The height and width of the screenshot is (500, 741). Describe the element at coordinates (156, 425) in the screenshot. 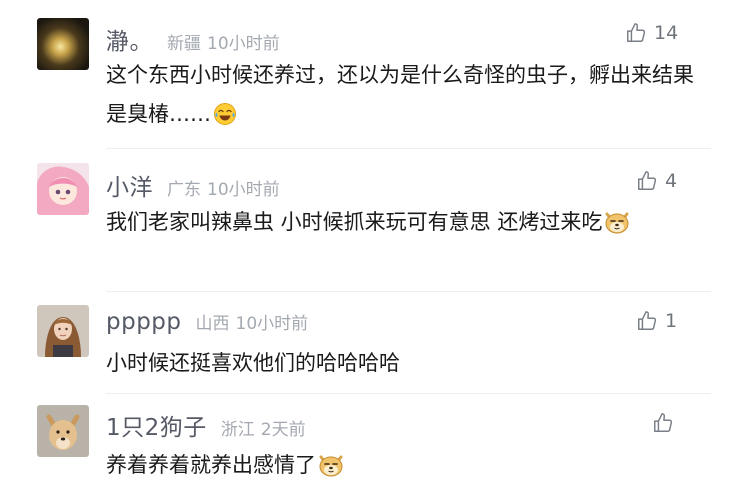

I see `username: 1只2狗子` at that location.